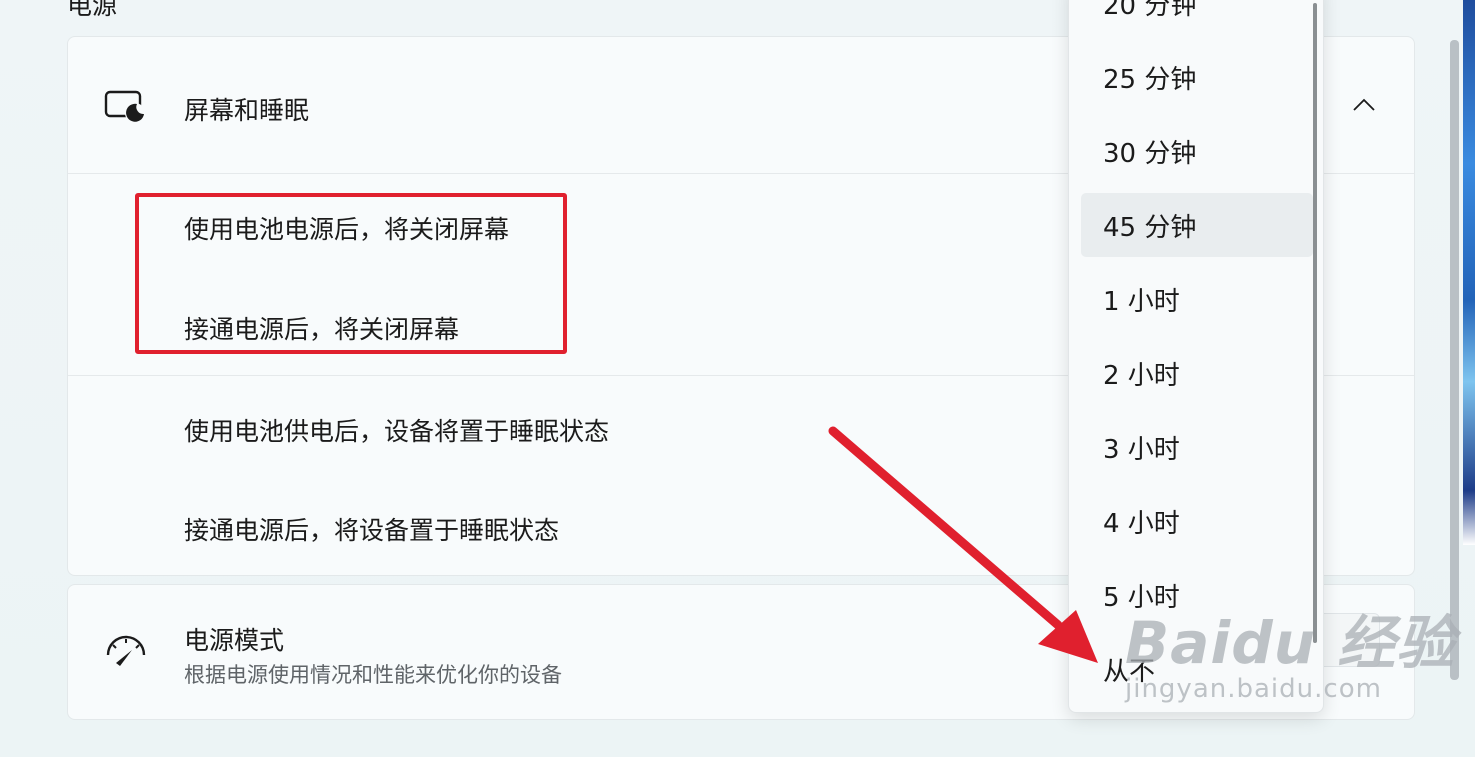 The height and width of the screenshot is (757, 1475). I want to click on baidu-watermark: Baidu 经验 jingyan.baidu.com, so click(1290, 650).